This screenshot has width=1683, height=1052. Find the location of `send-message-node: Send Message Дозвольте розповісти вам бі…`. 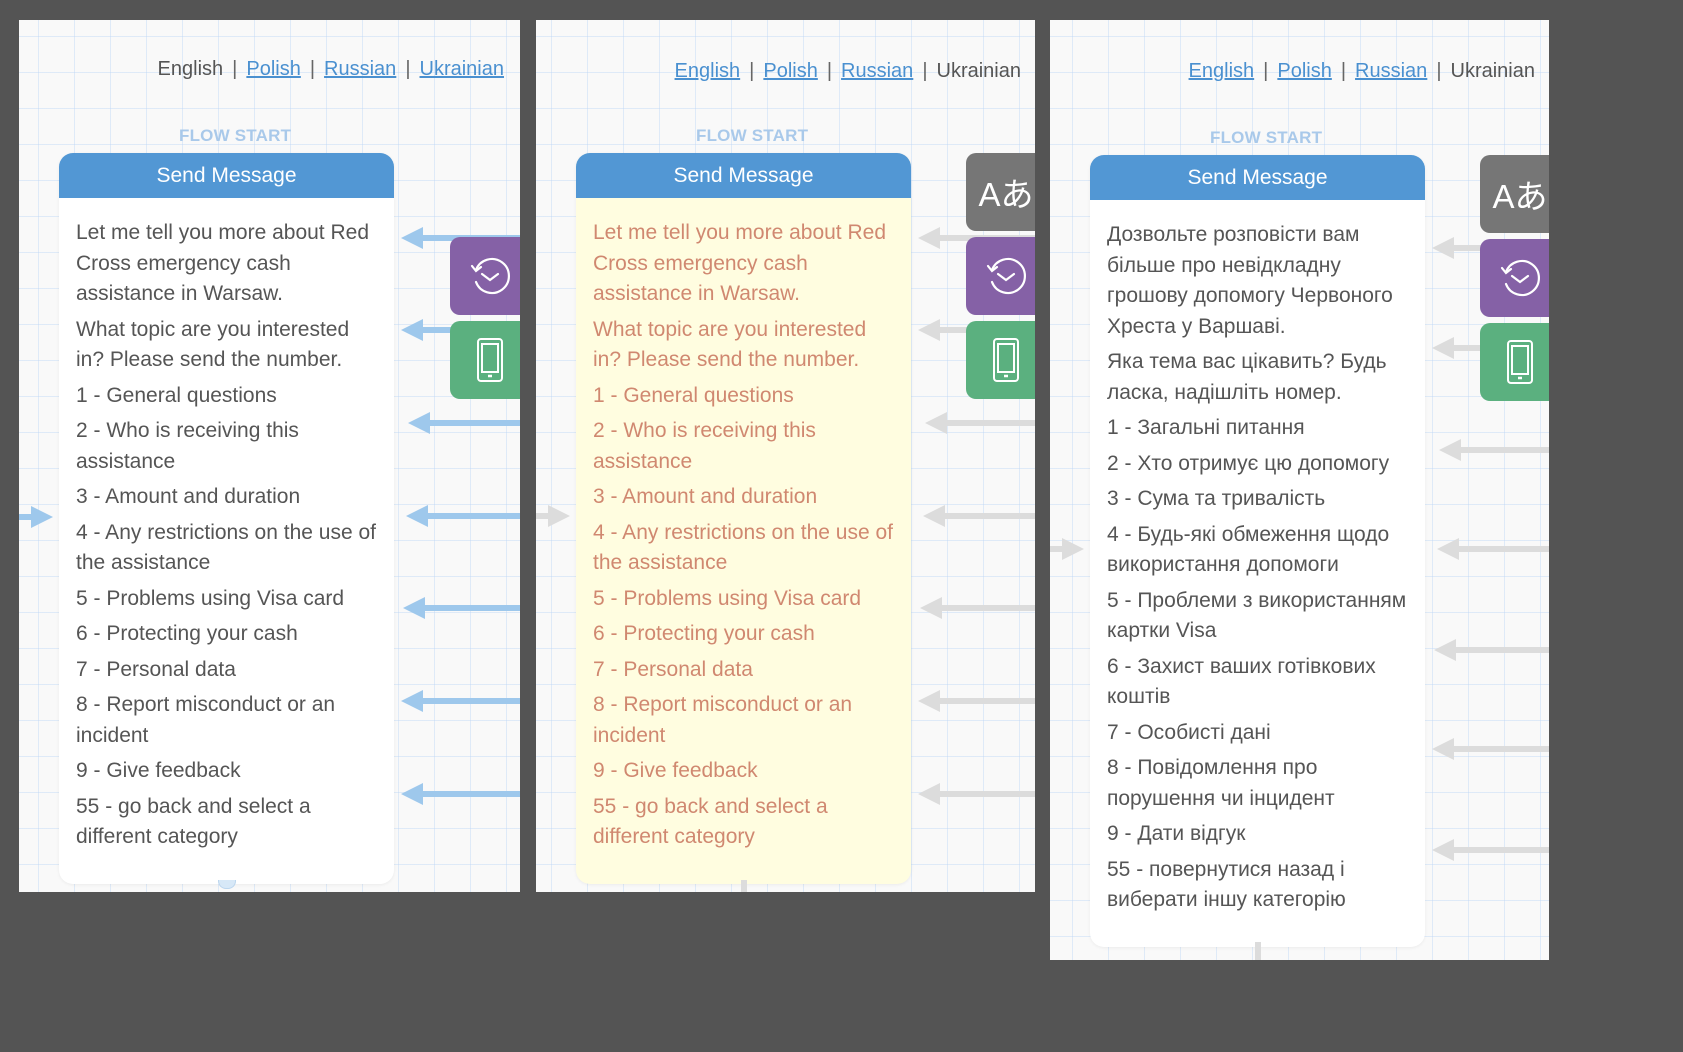

send-message-node: Send Message Дозвольте розповісти вам бі… is located at coordinates (1257, 551).